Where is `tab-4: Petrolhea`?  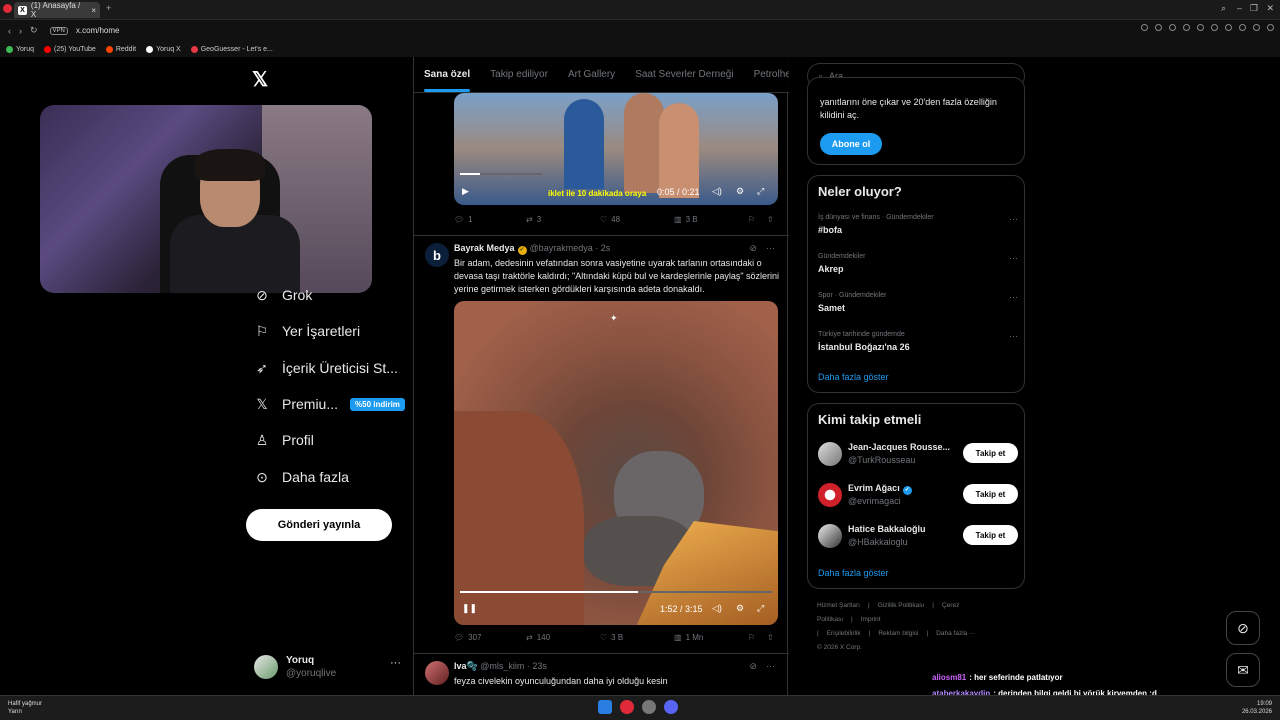 tab-4: Petrolhea is located at coordinates (771, 74).